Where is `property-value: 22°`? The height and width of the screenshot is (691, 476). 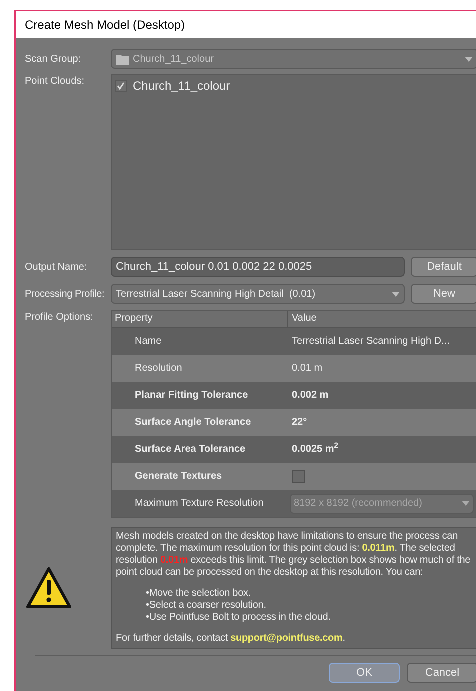
property-value: 22° is located at coordinates (299, 423).